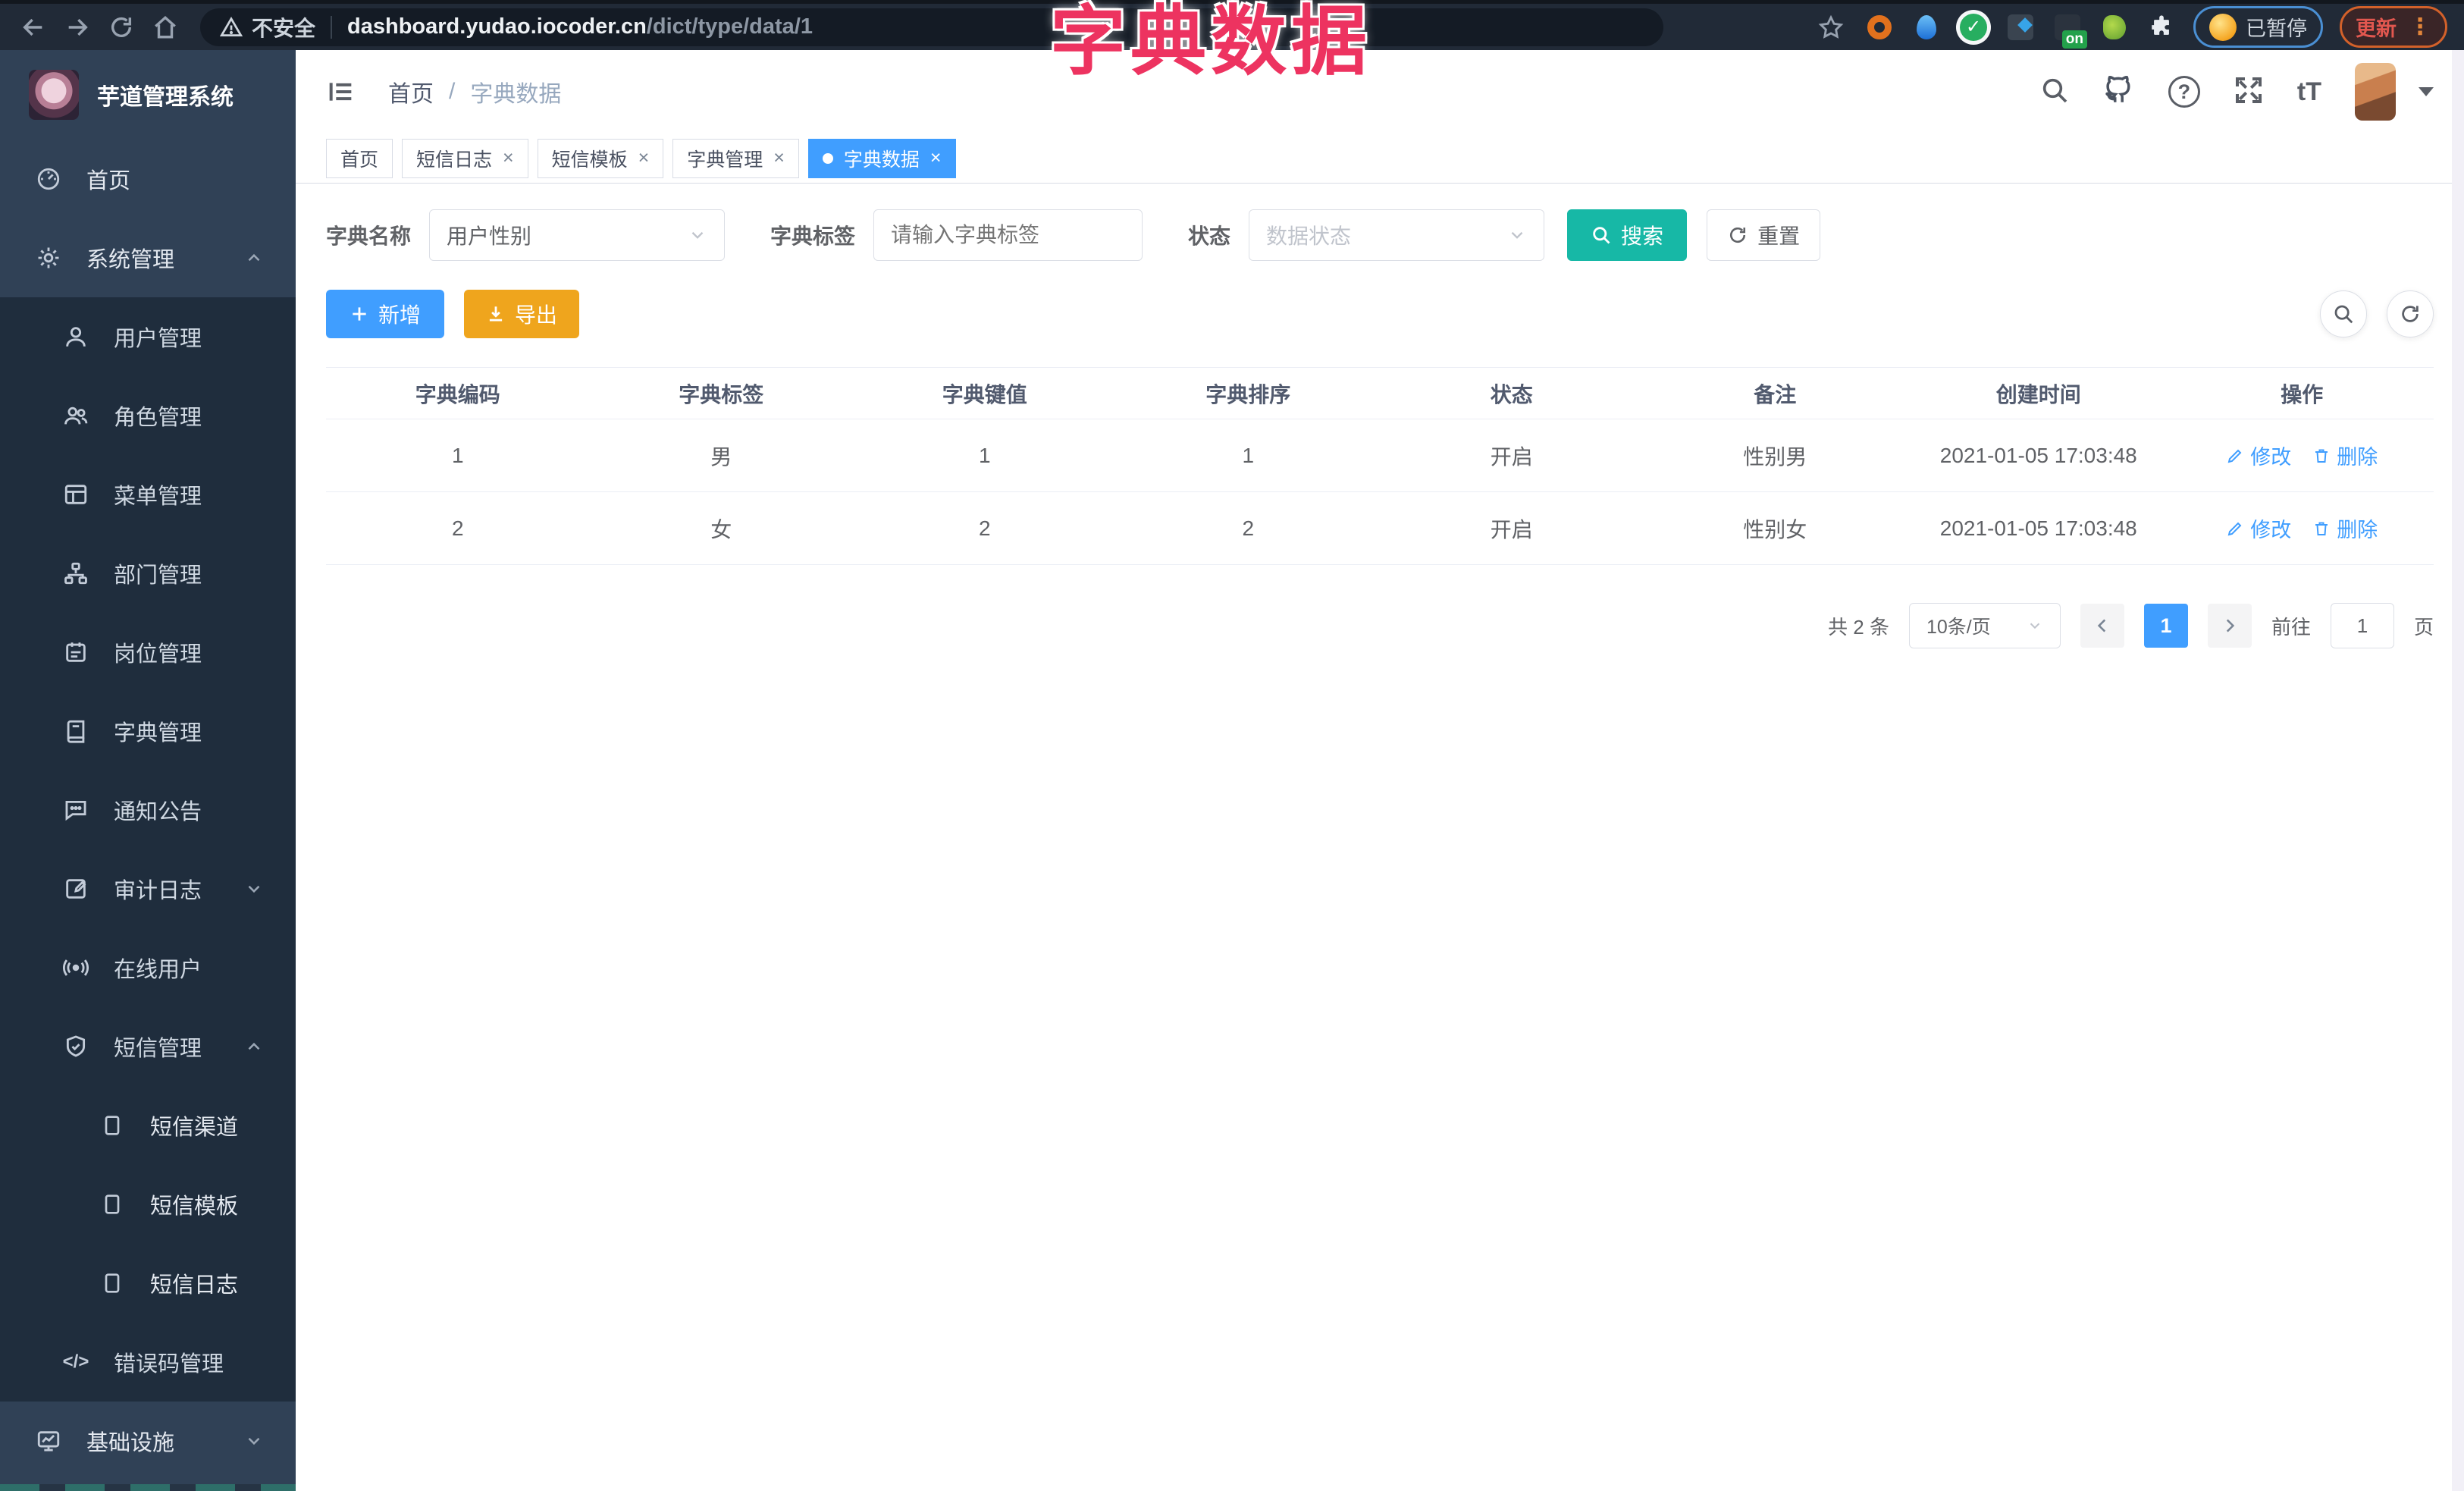 The height and width of the screenshot is (1491, 2464). Describe the element at coordinates (77, 27) in the screenshot. I see `forward-icon` at that location.